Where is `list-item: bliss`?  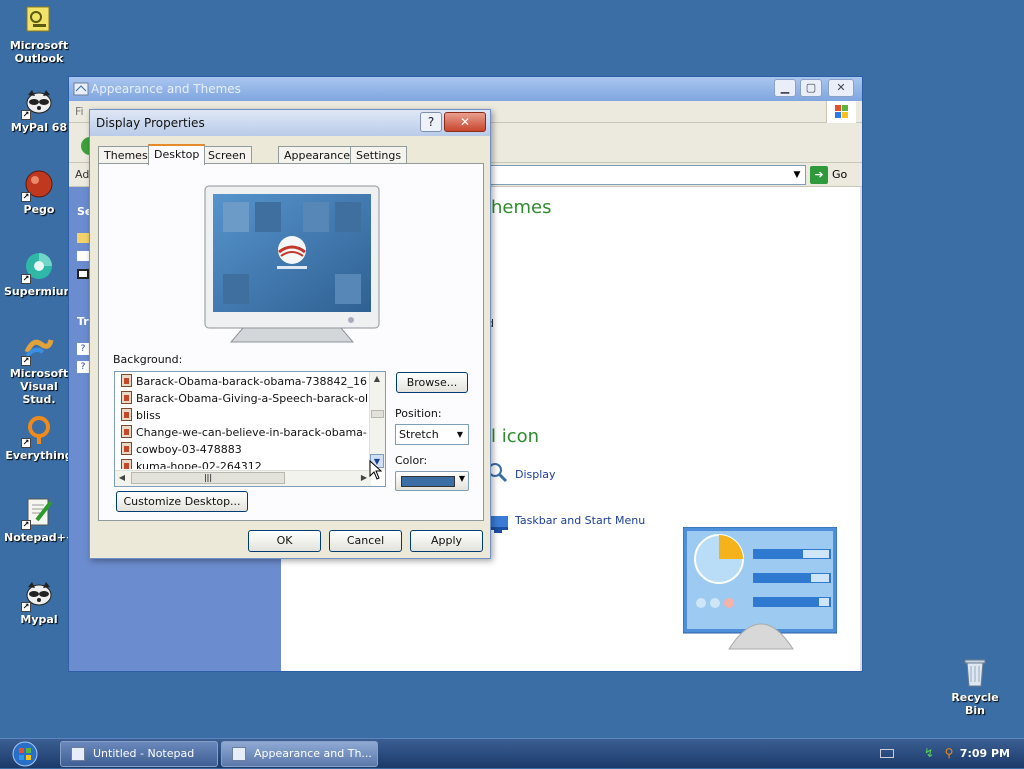 list-item: bliss is located at coordinates (244, 415).